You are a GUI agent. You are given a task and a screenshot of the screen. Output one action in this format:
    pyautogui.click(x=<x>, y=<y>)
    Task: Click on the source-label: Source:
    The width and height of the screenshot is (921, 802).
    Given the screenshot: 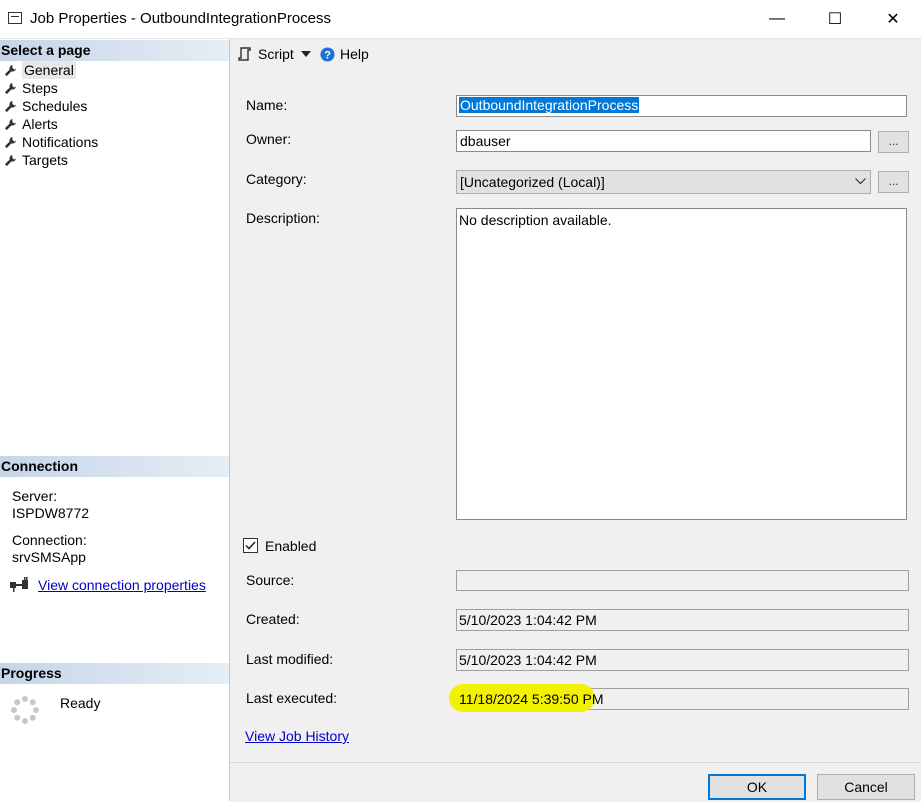 What is the action you would take?
    pyautogui.click(x=270, y=580)
    